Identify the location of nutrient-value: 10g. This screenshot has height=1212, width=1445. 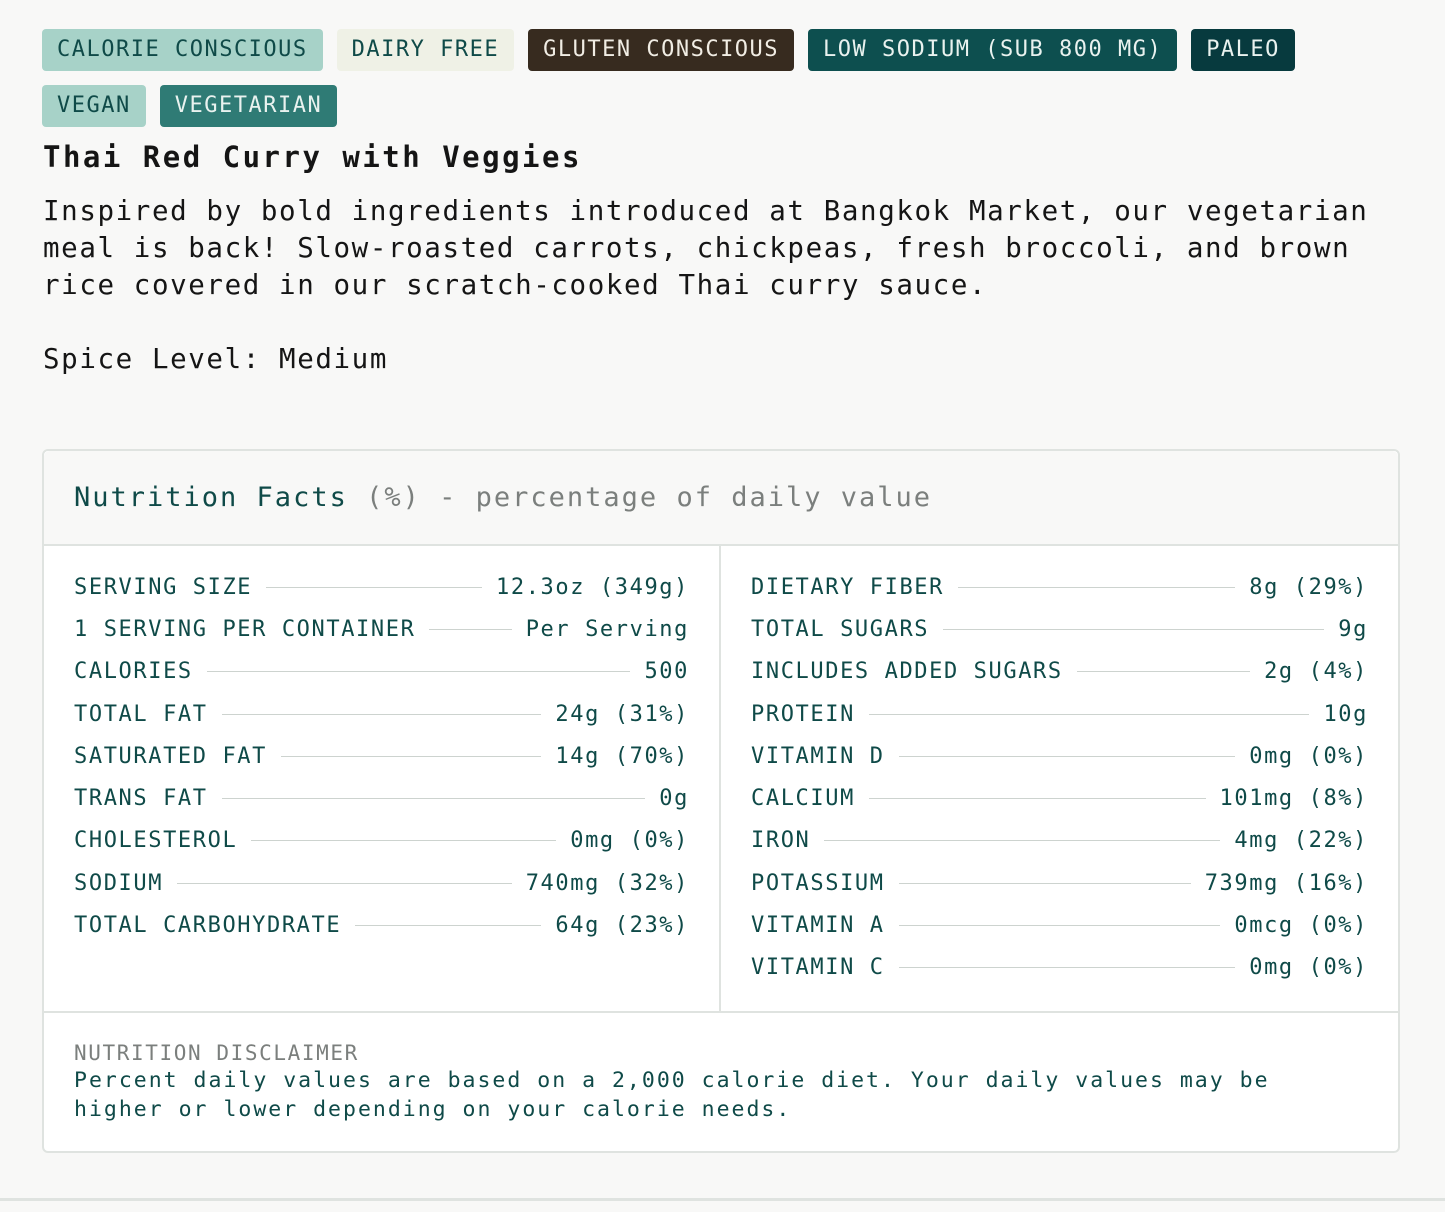
(1345, 714).